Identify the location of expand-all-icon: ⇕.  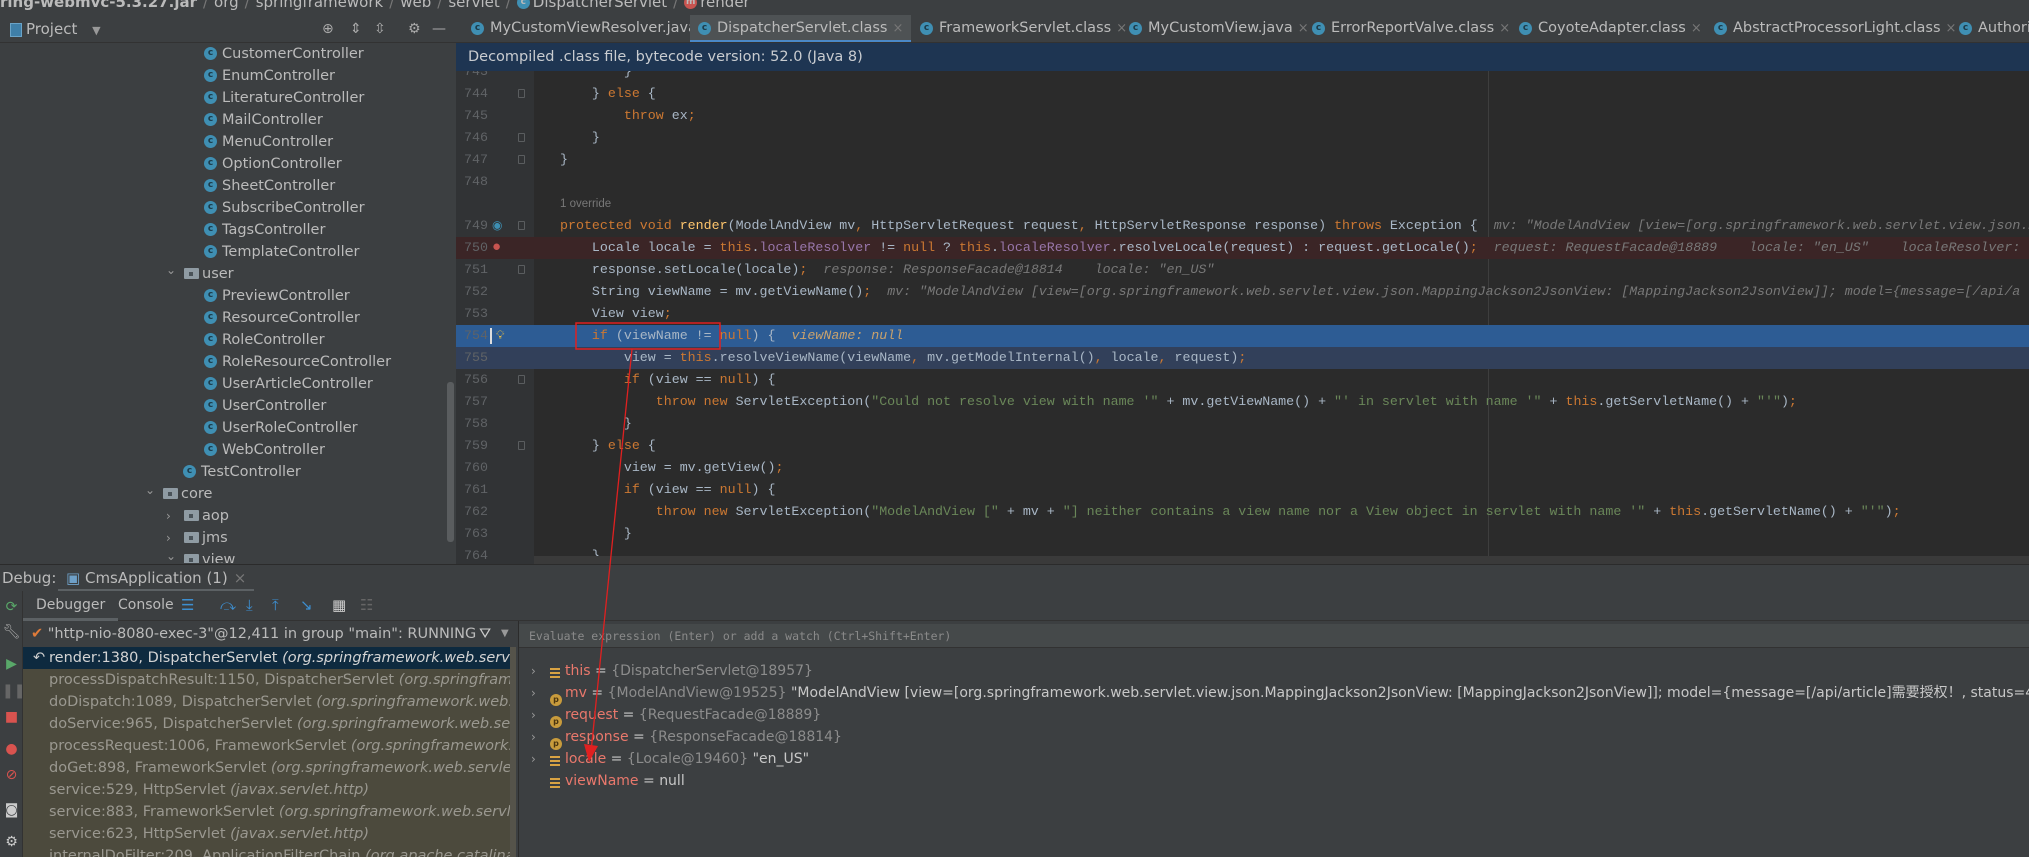
(356, 29).